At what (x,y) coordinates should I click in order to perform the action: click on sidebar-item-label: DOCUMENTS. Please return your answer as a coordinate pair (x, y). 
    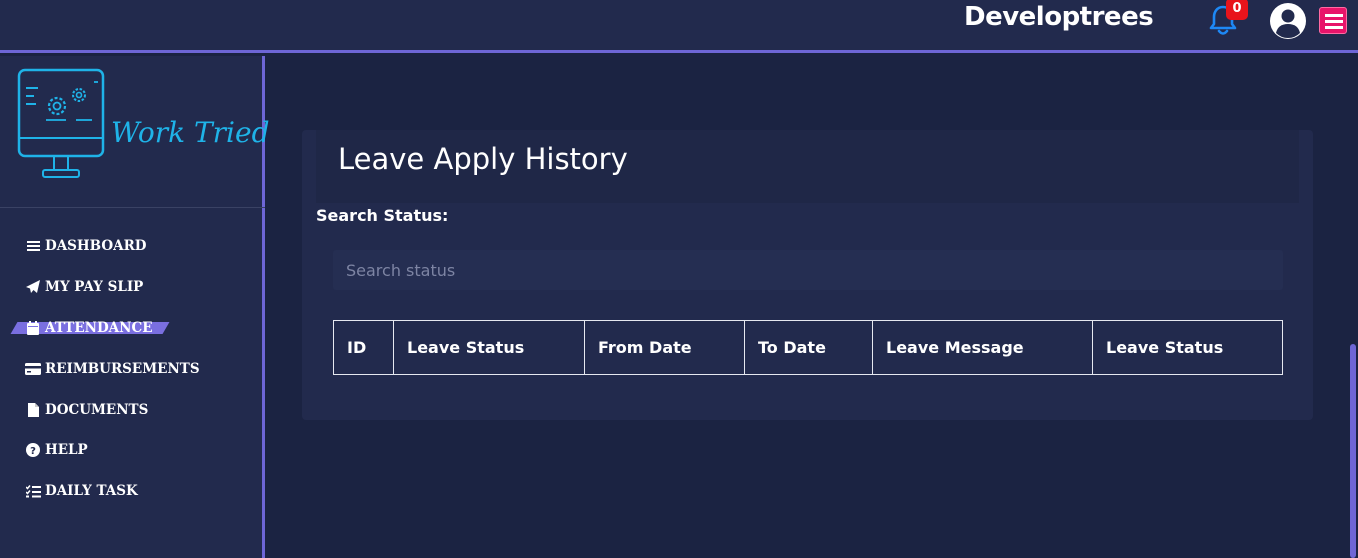
    Looking at the image, I should click on (97, 409).